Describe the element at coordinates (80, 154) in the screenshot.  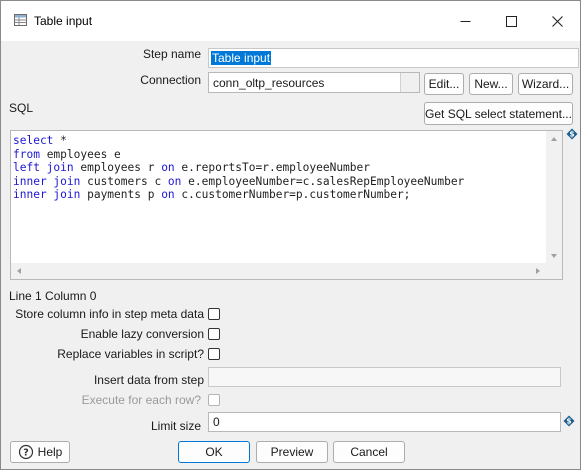
I see `sql-token: employees e` at that location.